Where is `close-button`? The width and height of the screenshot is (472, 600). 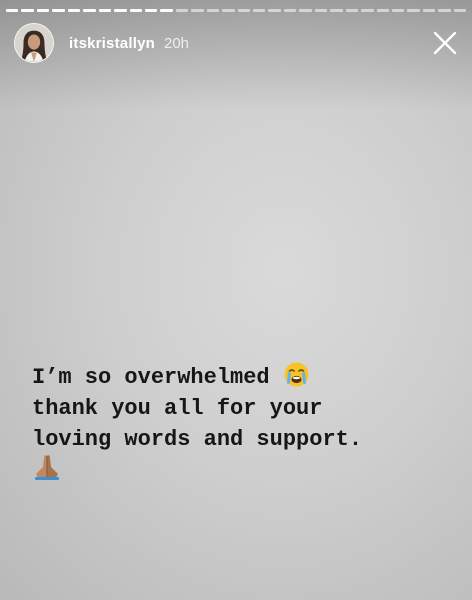
close-button is located at coordinates (445, 43).